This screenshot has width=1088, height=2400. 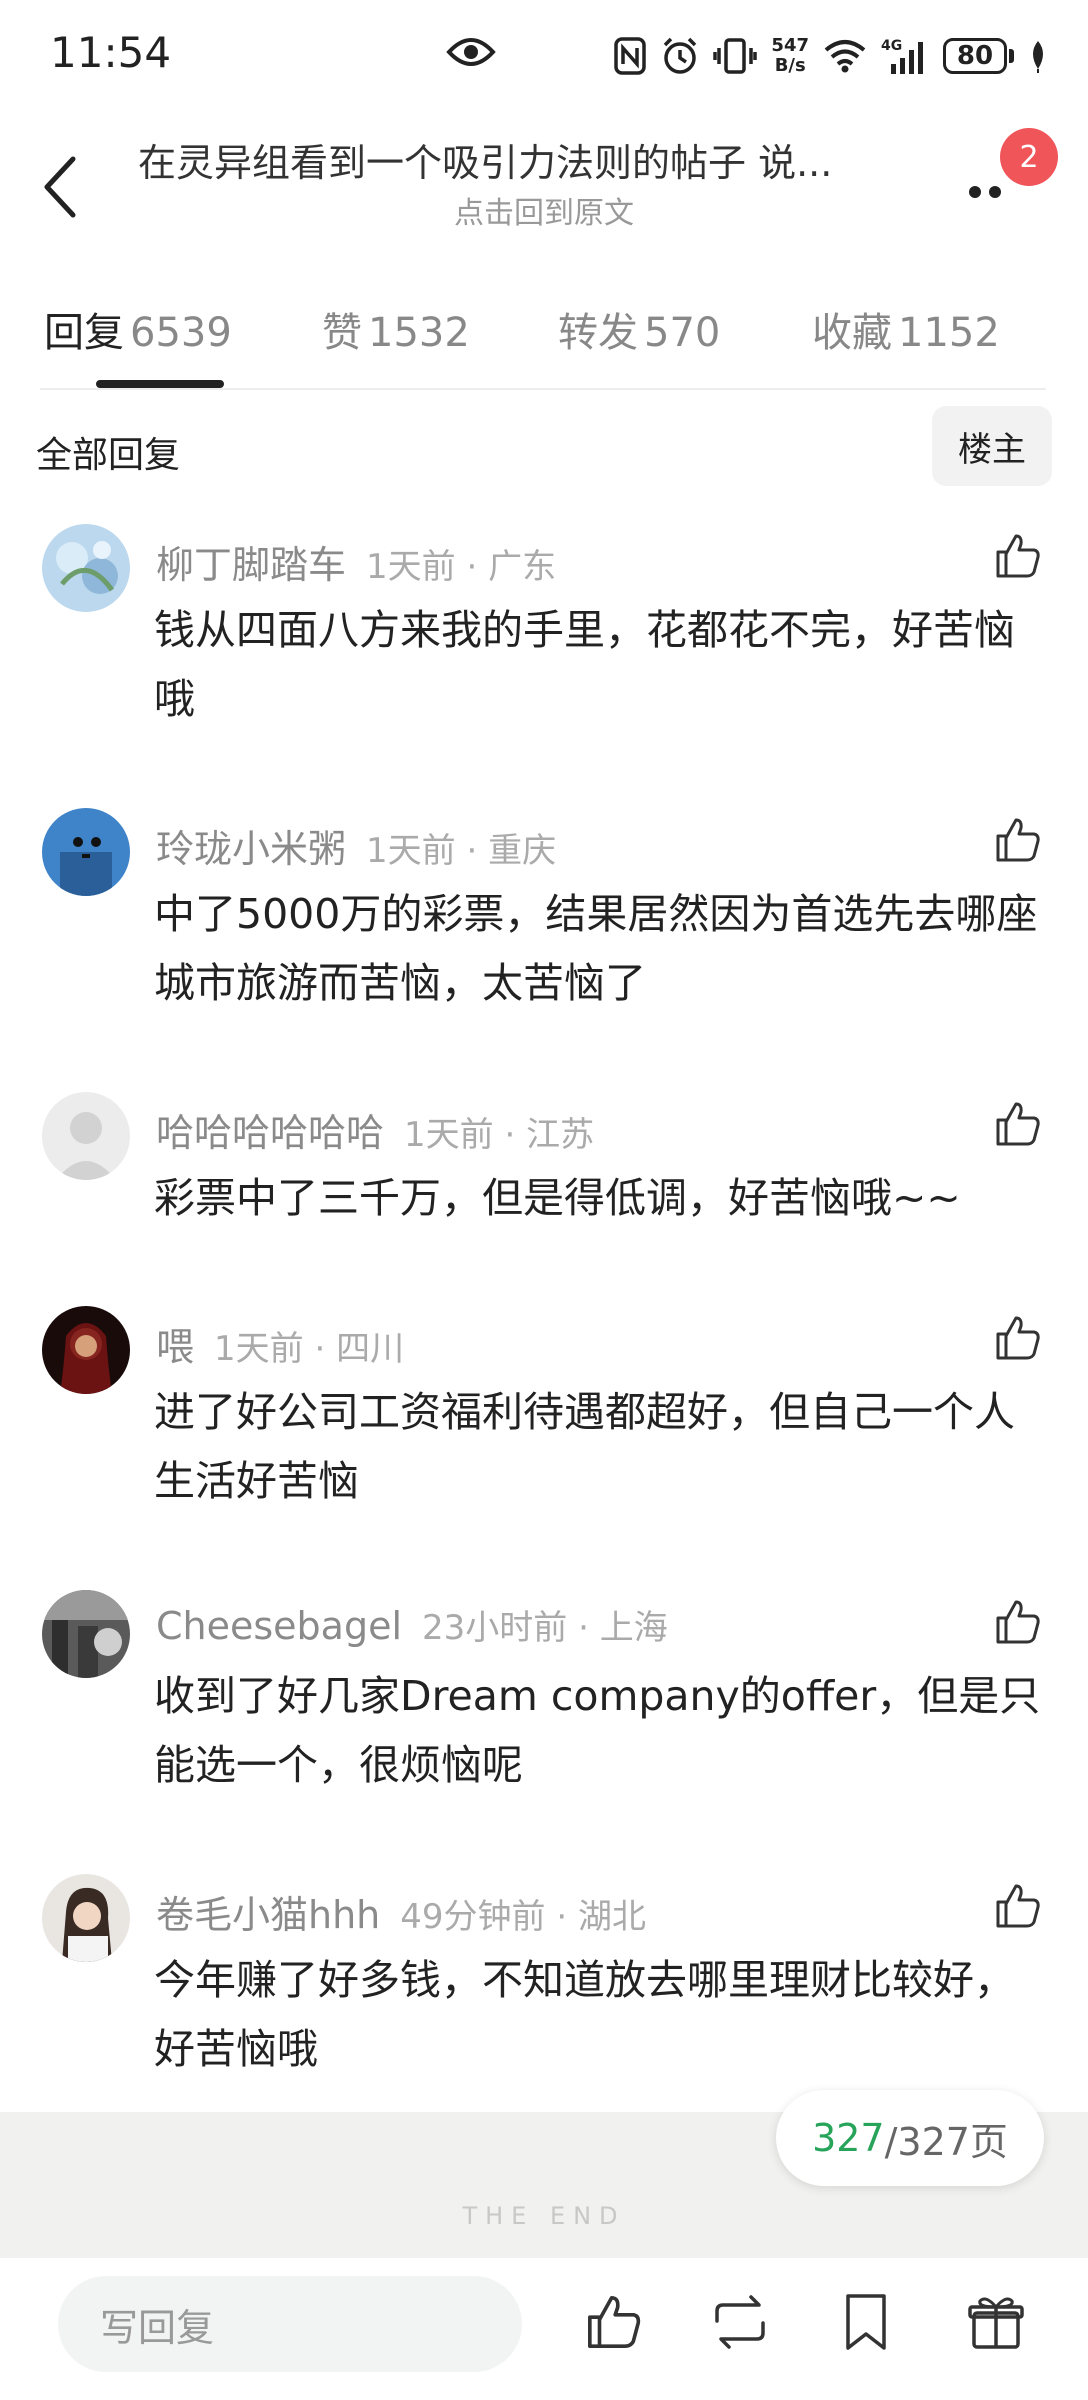 What do you see at coordinates (584, 2014) in the screenshot?
I see `comment-text: 今年赚了好多钱，不知道放去哪里理财比较好，好苦恼哦` at bounding box center [584, 2014].